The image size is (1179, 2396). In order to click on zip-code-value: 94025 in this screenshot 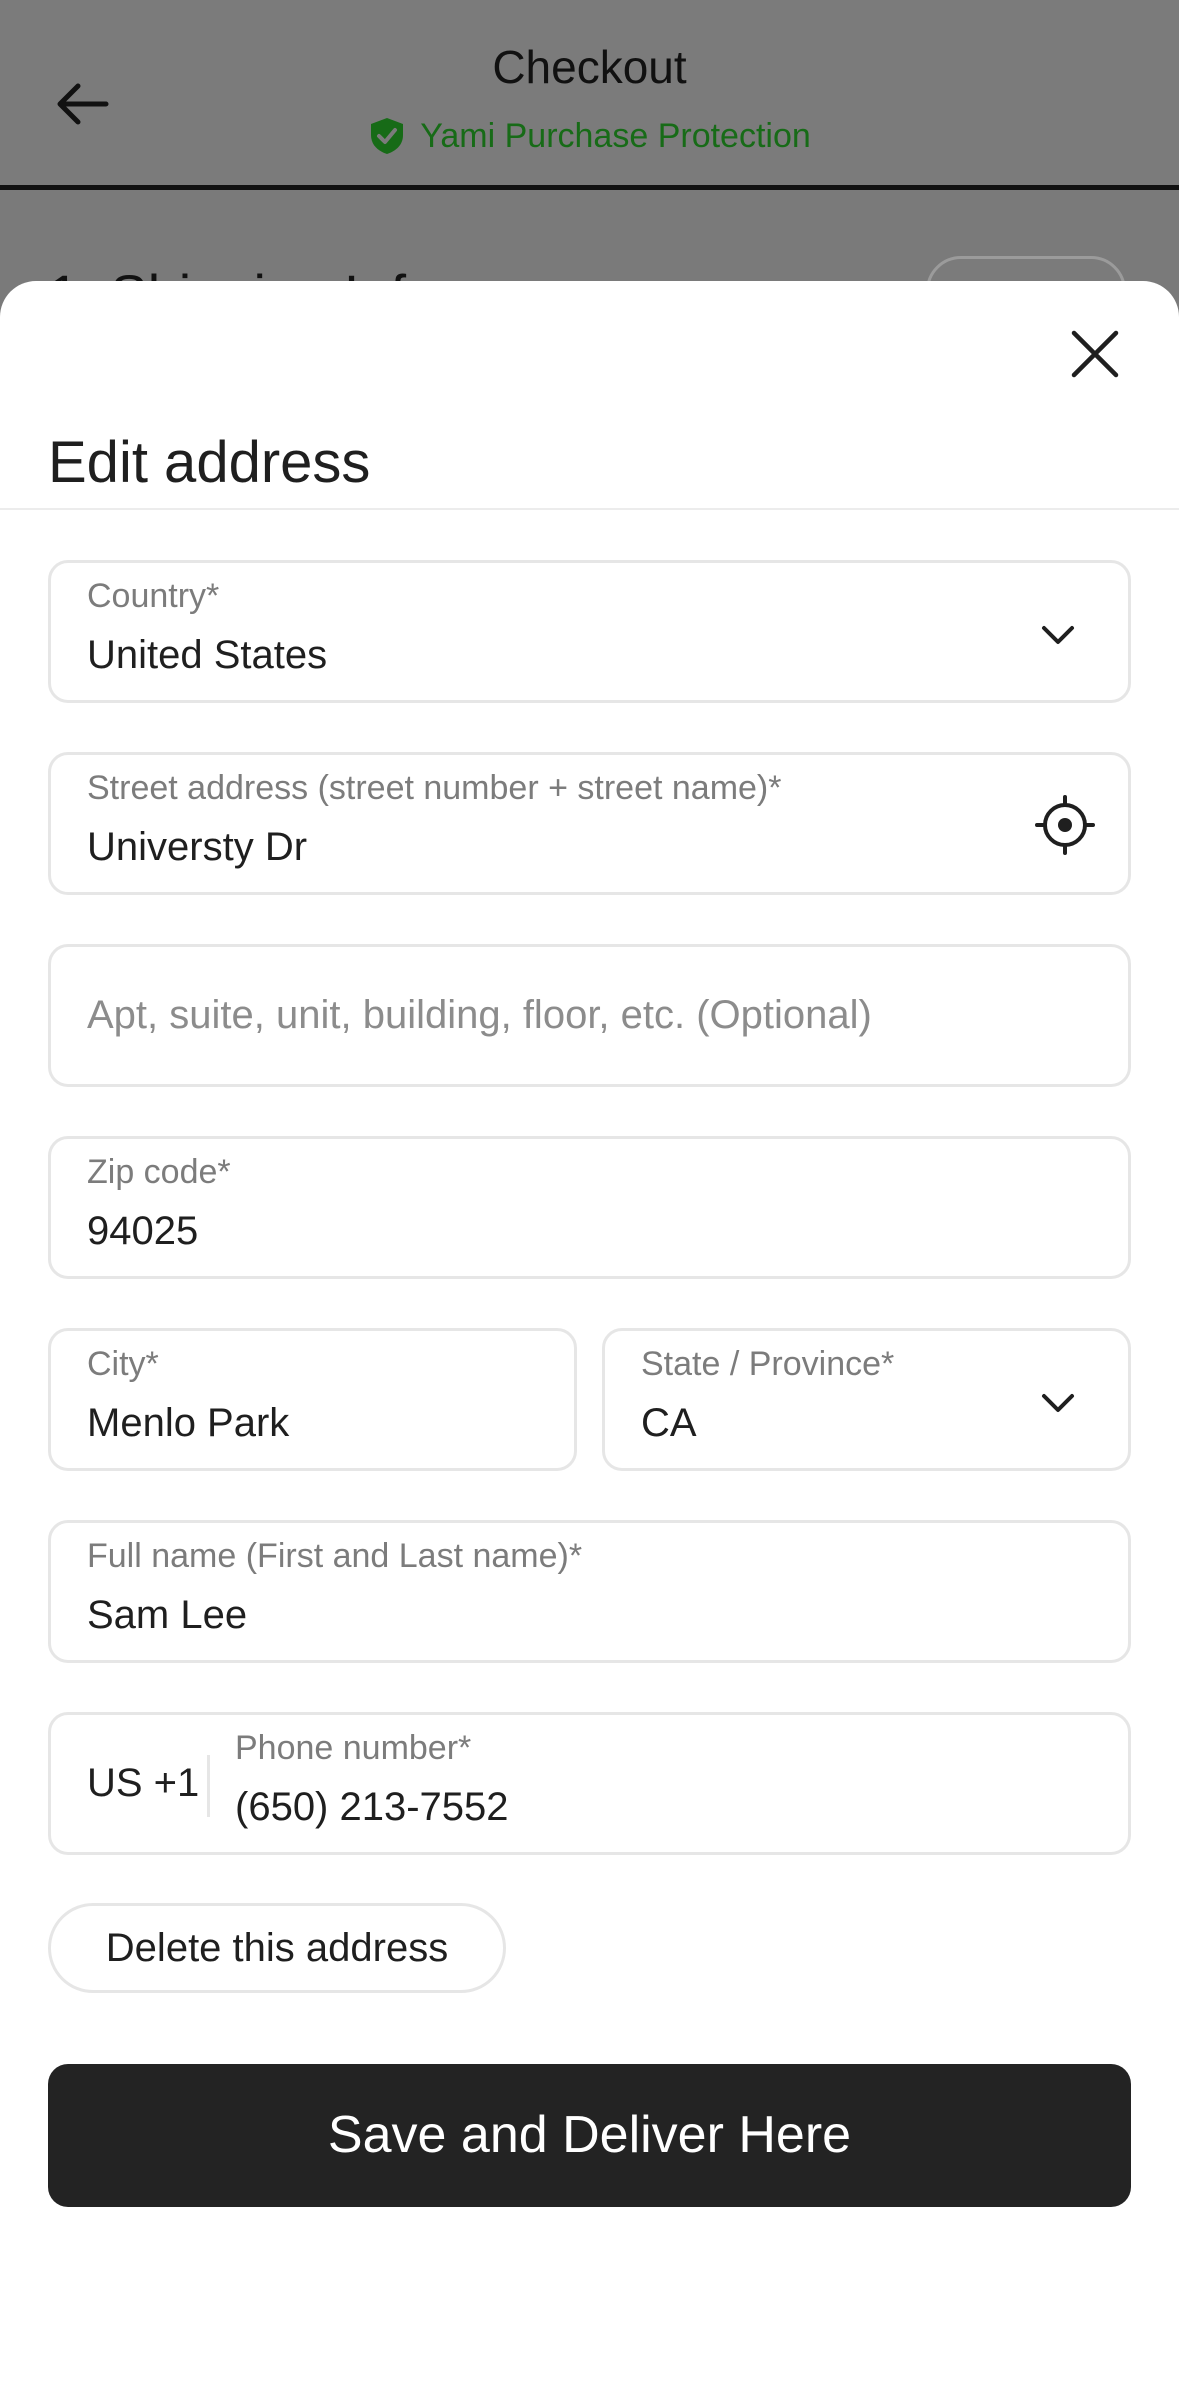, I will do `click(143, 1231)`.